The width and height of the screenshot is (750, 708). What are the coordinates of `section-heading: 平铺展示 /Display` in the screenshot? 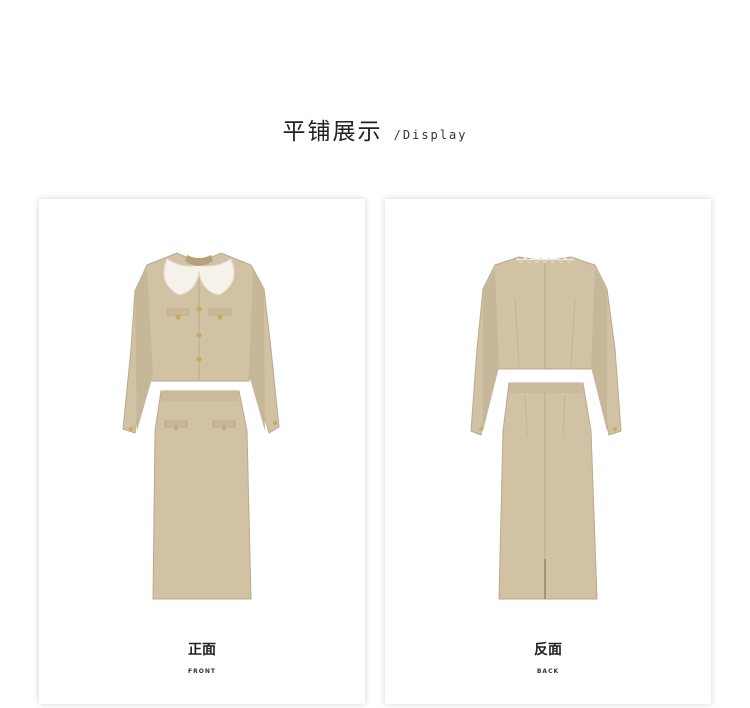 It's located at (375, 129).